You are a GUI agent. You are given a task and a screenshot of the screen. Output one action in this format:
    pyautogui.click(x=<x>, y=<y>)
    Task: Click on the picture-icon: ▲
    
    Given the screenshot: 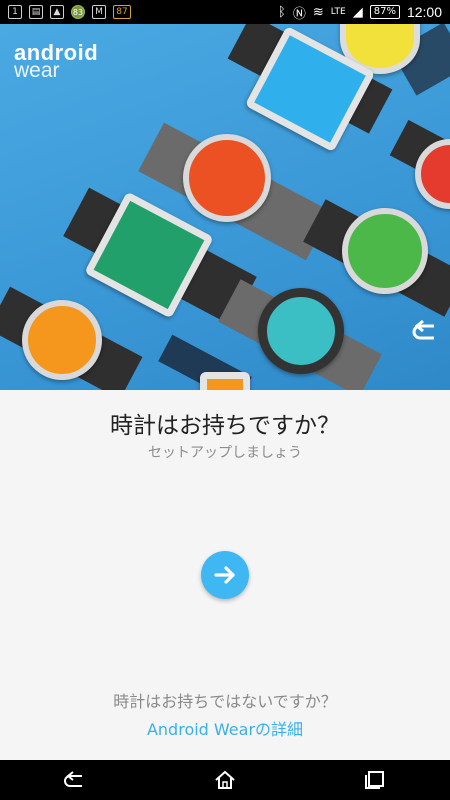 What is the action you would take?
    pyautogui.click(x=57, y=12)
    